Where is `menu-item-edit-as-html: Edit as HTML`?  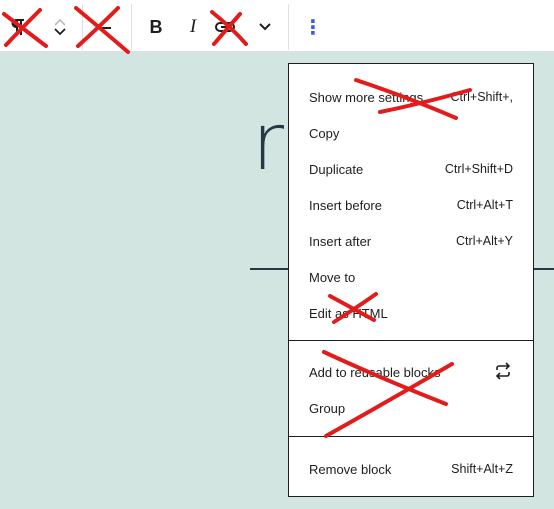 menu-item-edit-as-html: Edit as HTML is located at coordinates (411, 313).